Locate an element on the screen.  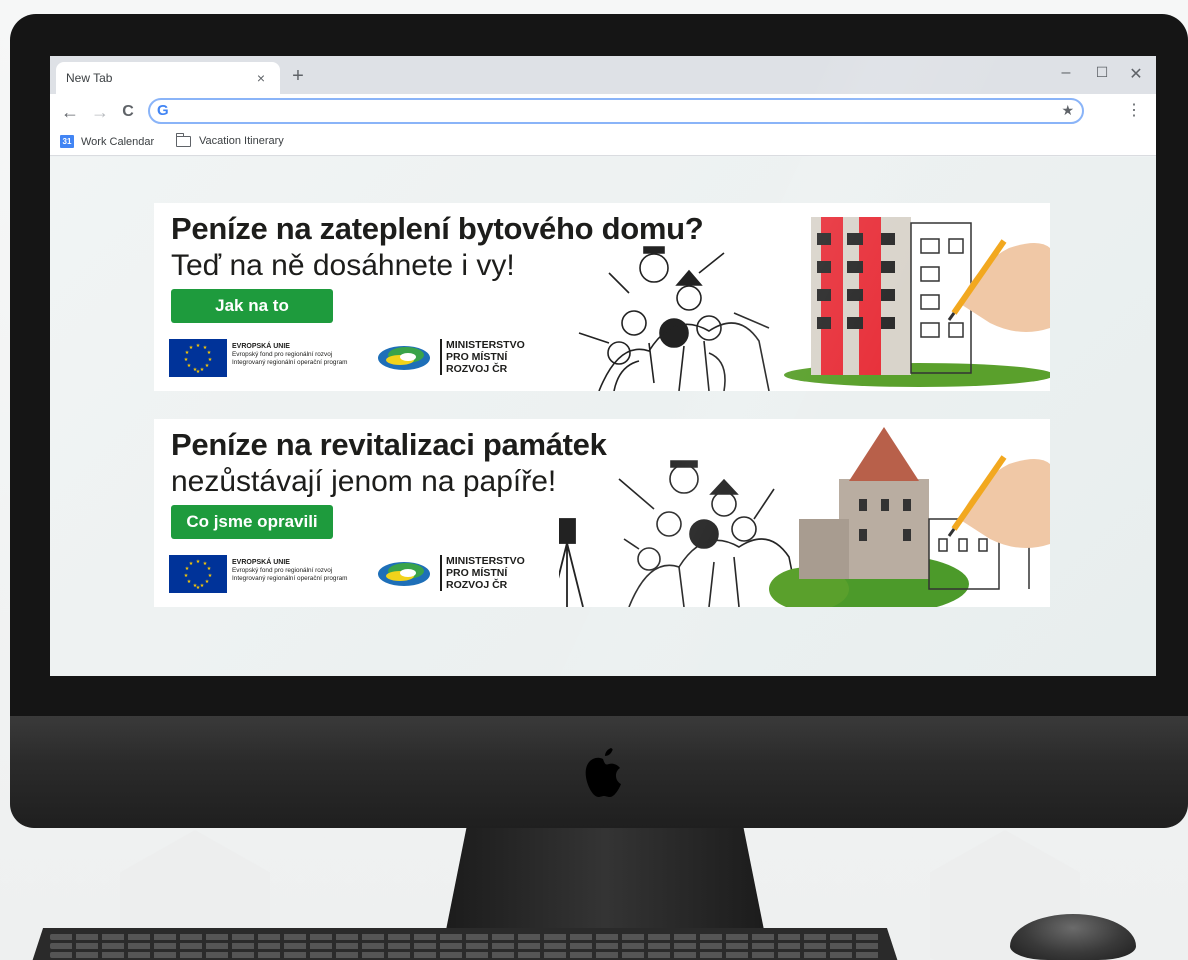
forward-button: → is located at coordinates (100, 112).